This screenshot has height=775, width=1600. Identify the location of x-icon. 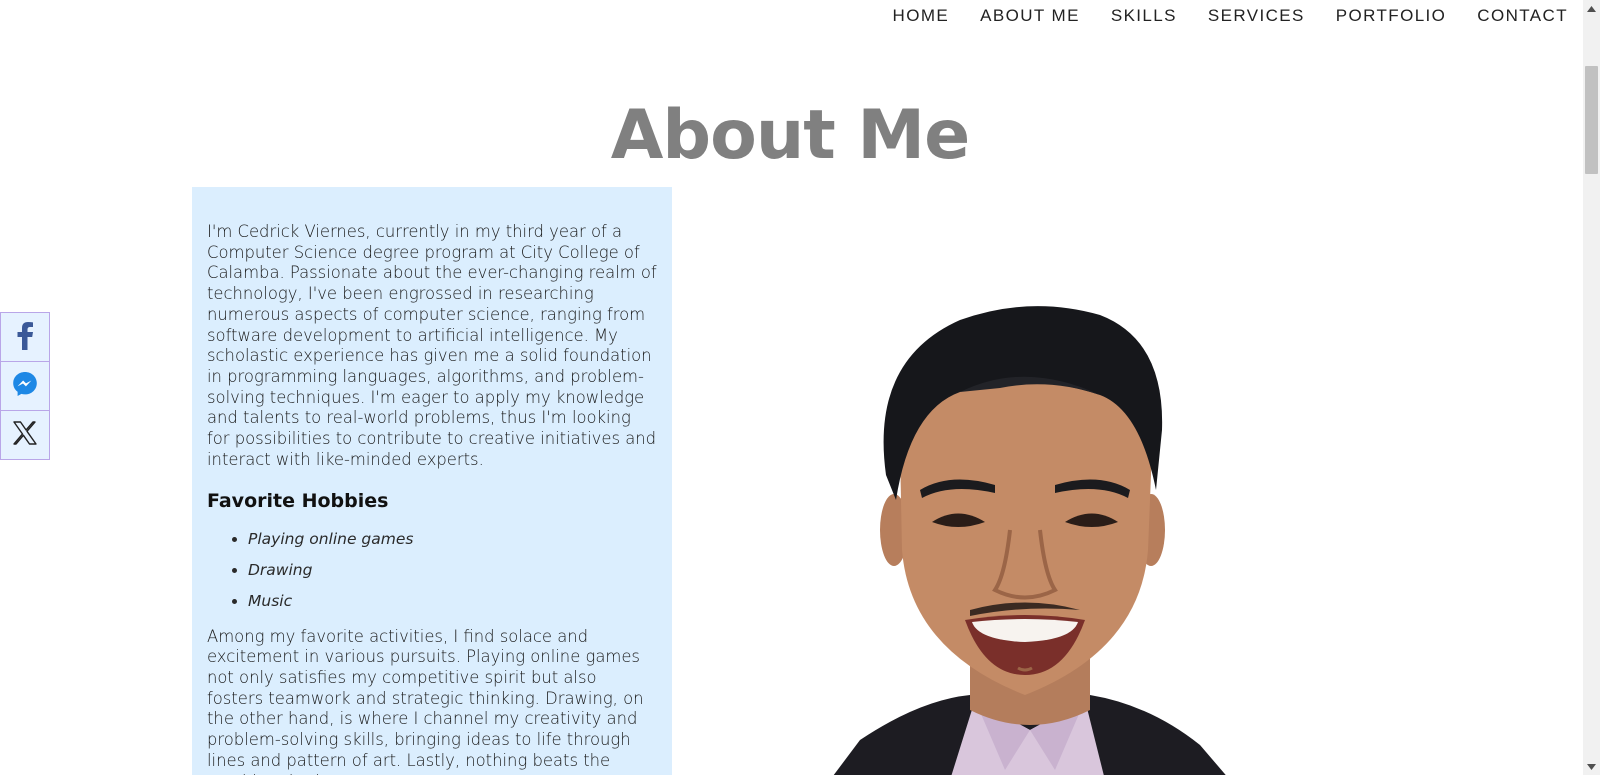
(25, 435).